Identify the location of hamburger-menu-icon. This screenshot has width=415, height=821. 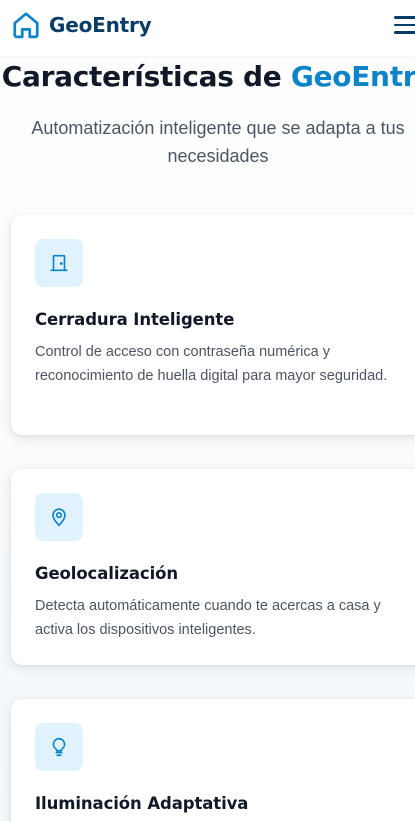
(404, 27).